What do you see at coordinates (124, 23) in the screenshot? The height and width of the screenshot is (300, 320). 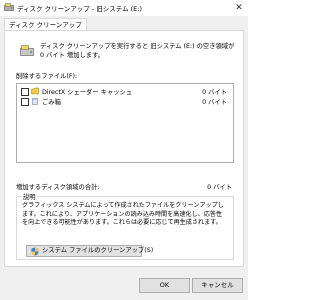 I see `tab-strip: ディスク クリーンアップ` at bounding box center [124, 23].